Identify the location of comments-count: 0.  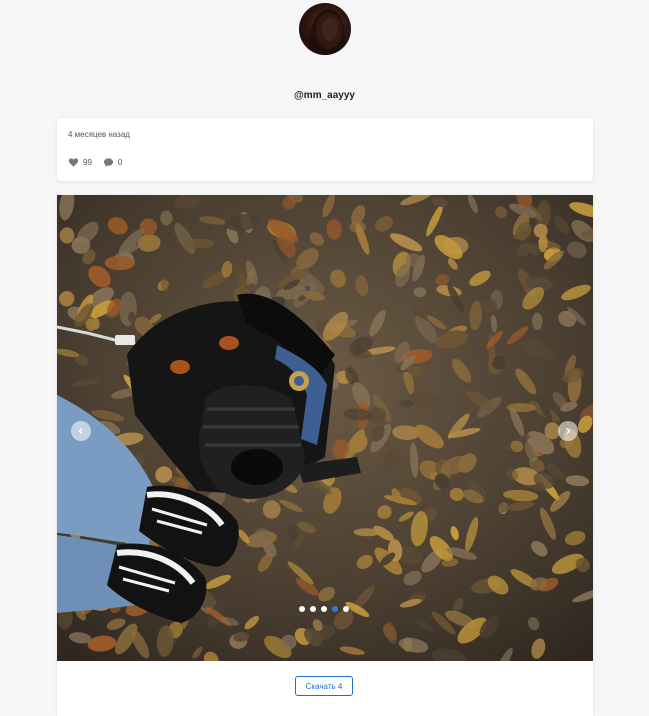
(120, 162).